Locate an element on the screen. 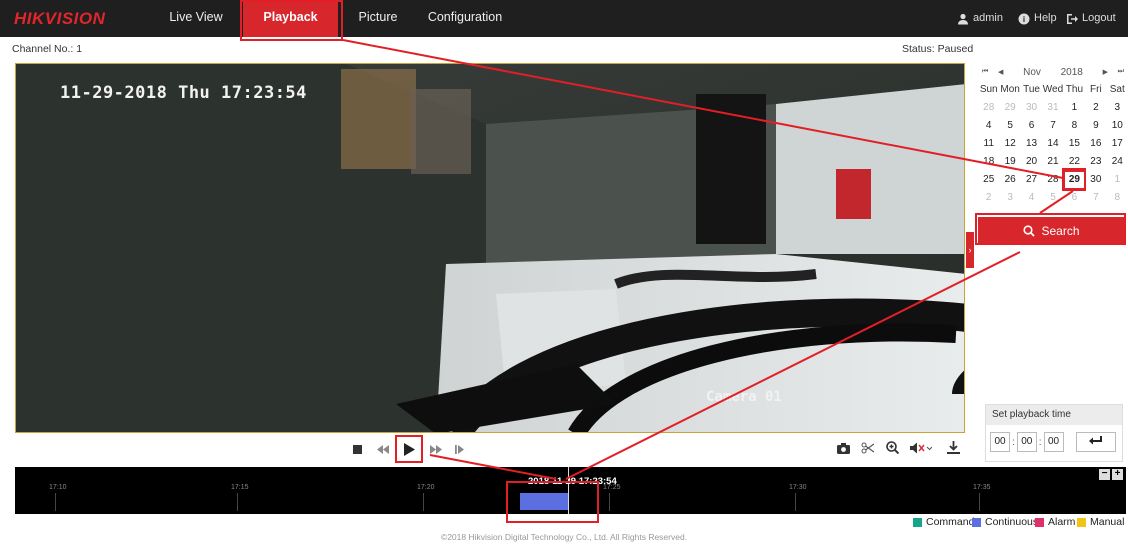 This screenshot has height=544, width=1128. help-label: Help is located at coordinates (1045, 18).